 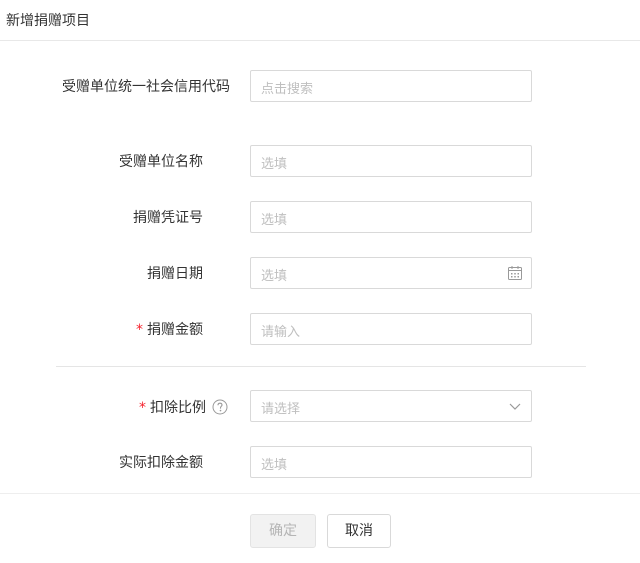 What do you see at coordinates (391, 273) in the screenshot?
I see `donation-date-picker: 选填` at bounding box center [391, 273].